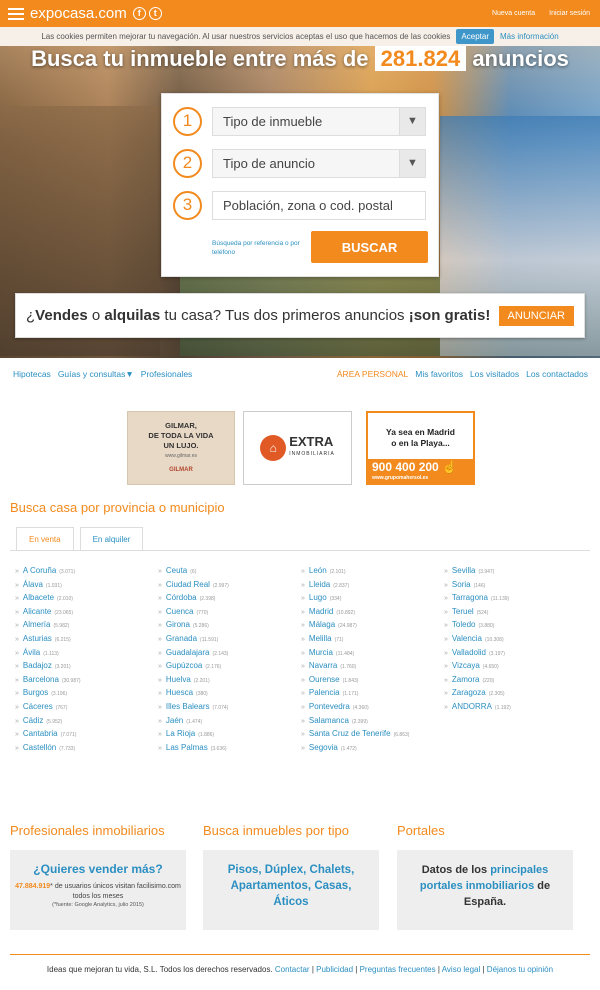 The height and width of the screenshot is (990, 600). What do you see at coordinates (515, 640) in the screenshot?
I see `provincia-link: Valencia(10.308)` at bounding box center [515, 640].